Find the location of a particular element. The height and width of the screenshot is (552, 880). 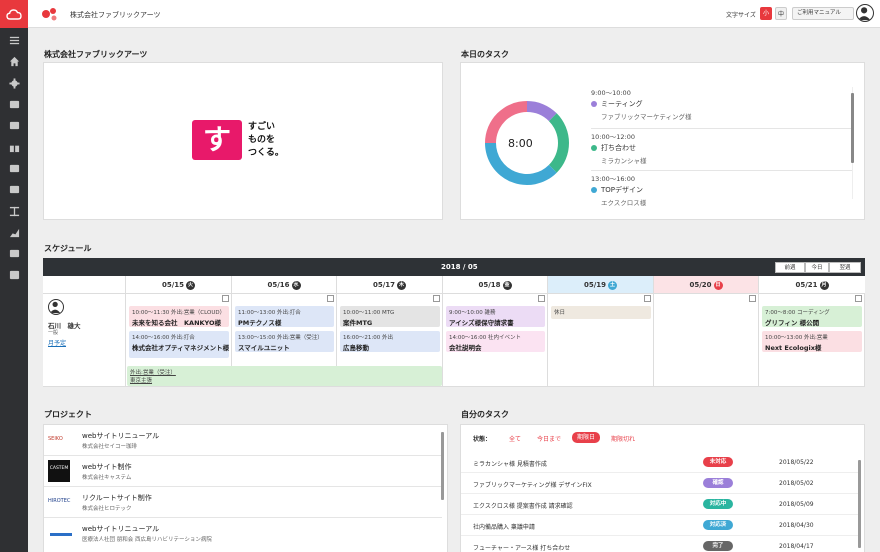

user-avatar is located at coordinates (865, 13).